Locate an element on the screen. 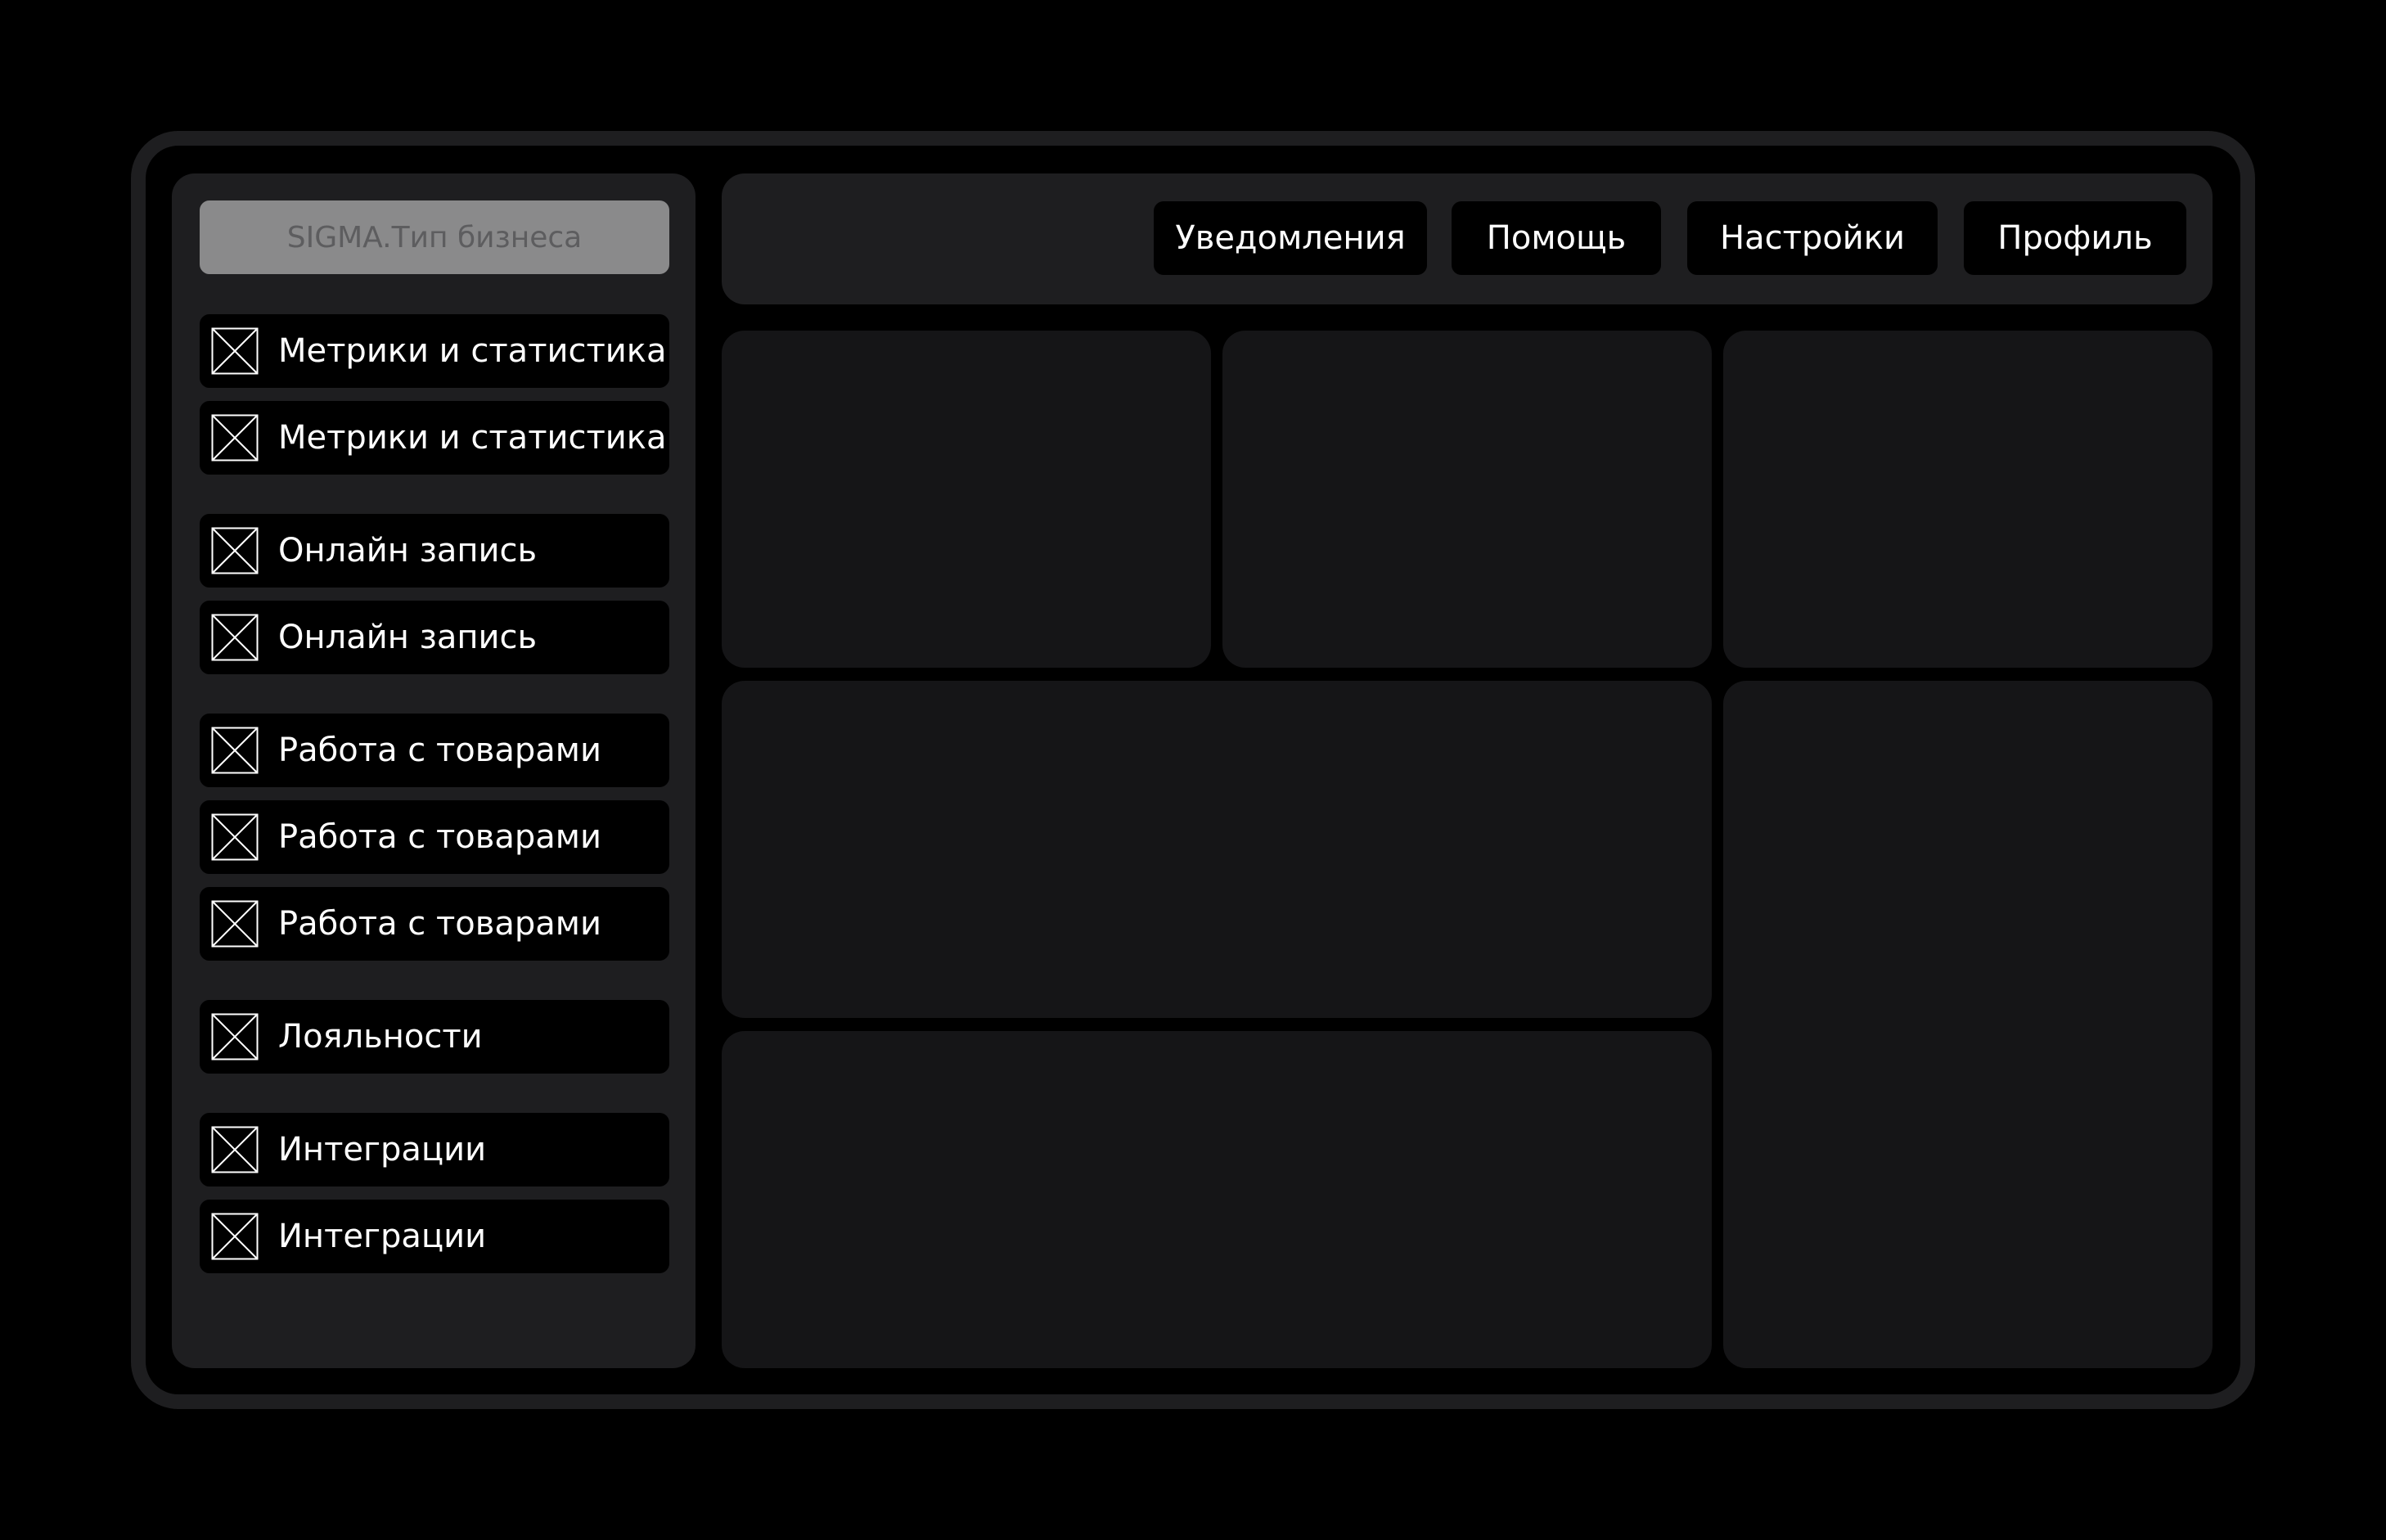 The image size is (2386, 1540). dashboard-card-tall is located at coordinates (1968, 1024).